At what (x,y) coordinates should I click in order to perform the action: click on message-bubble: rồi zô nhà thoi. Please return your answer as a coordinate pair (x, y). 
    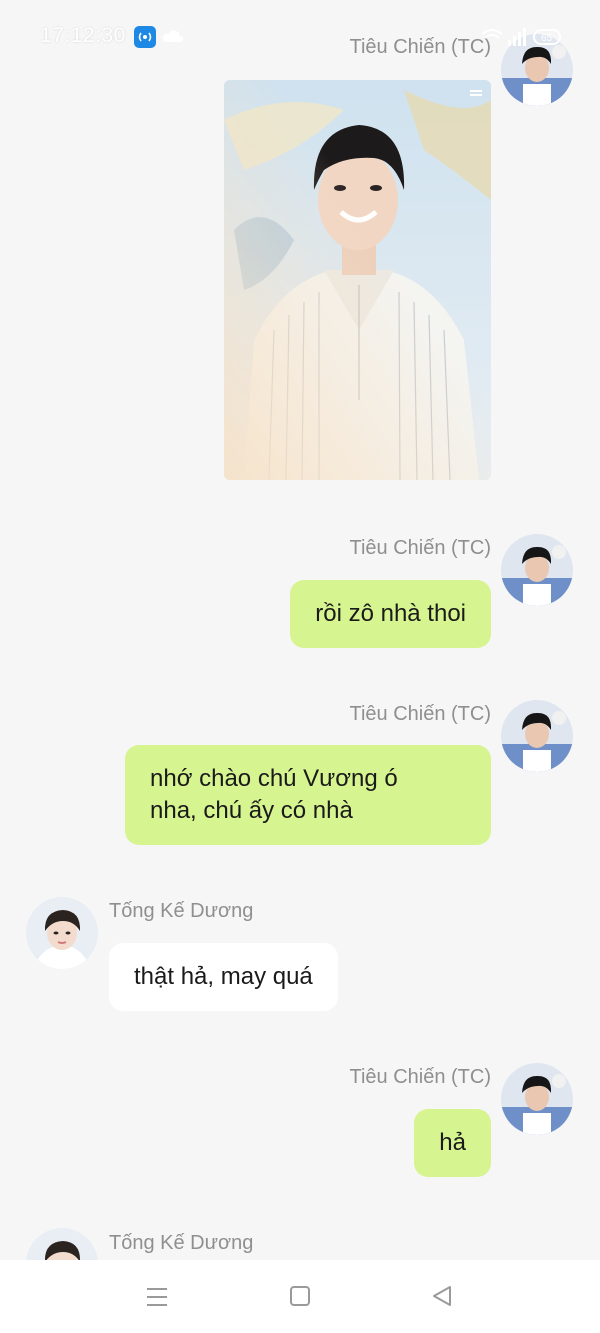
    Looking at the image, I should click on (390, 614).